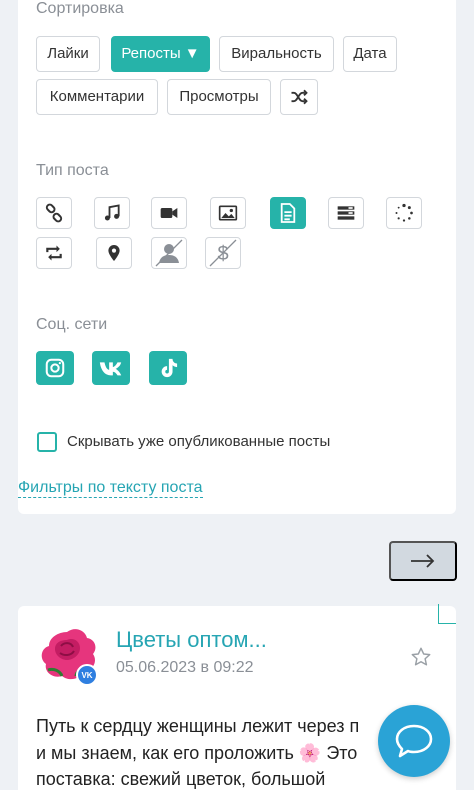 Image resolution: width=474 pixels, height=790 pixels. I want to click on post-type-music, so click(112, 213).